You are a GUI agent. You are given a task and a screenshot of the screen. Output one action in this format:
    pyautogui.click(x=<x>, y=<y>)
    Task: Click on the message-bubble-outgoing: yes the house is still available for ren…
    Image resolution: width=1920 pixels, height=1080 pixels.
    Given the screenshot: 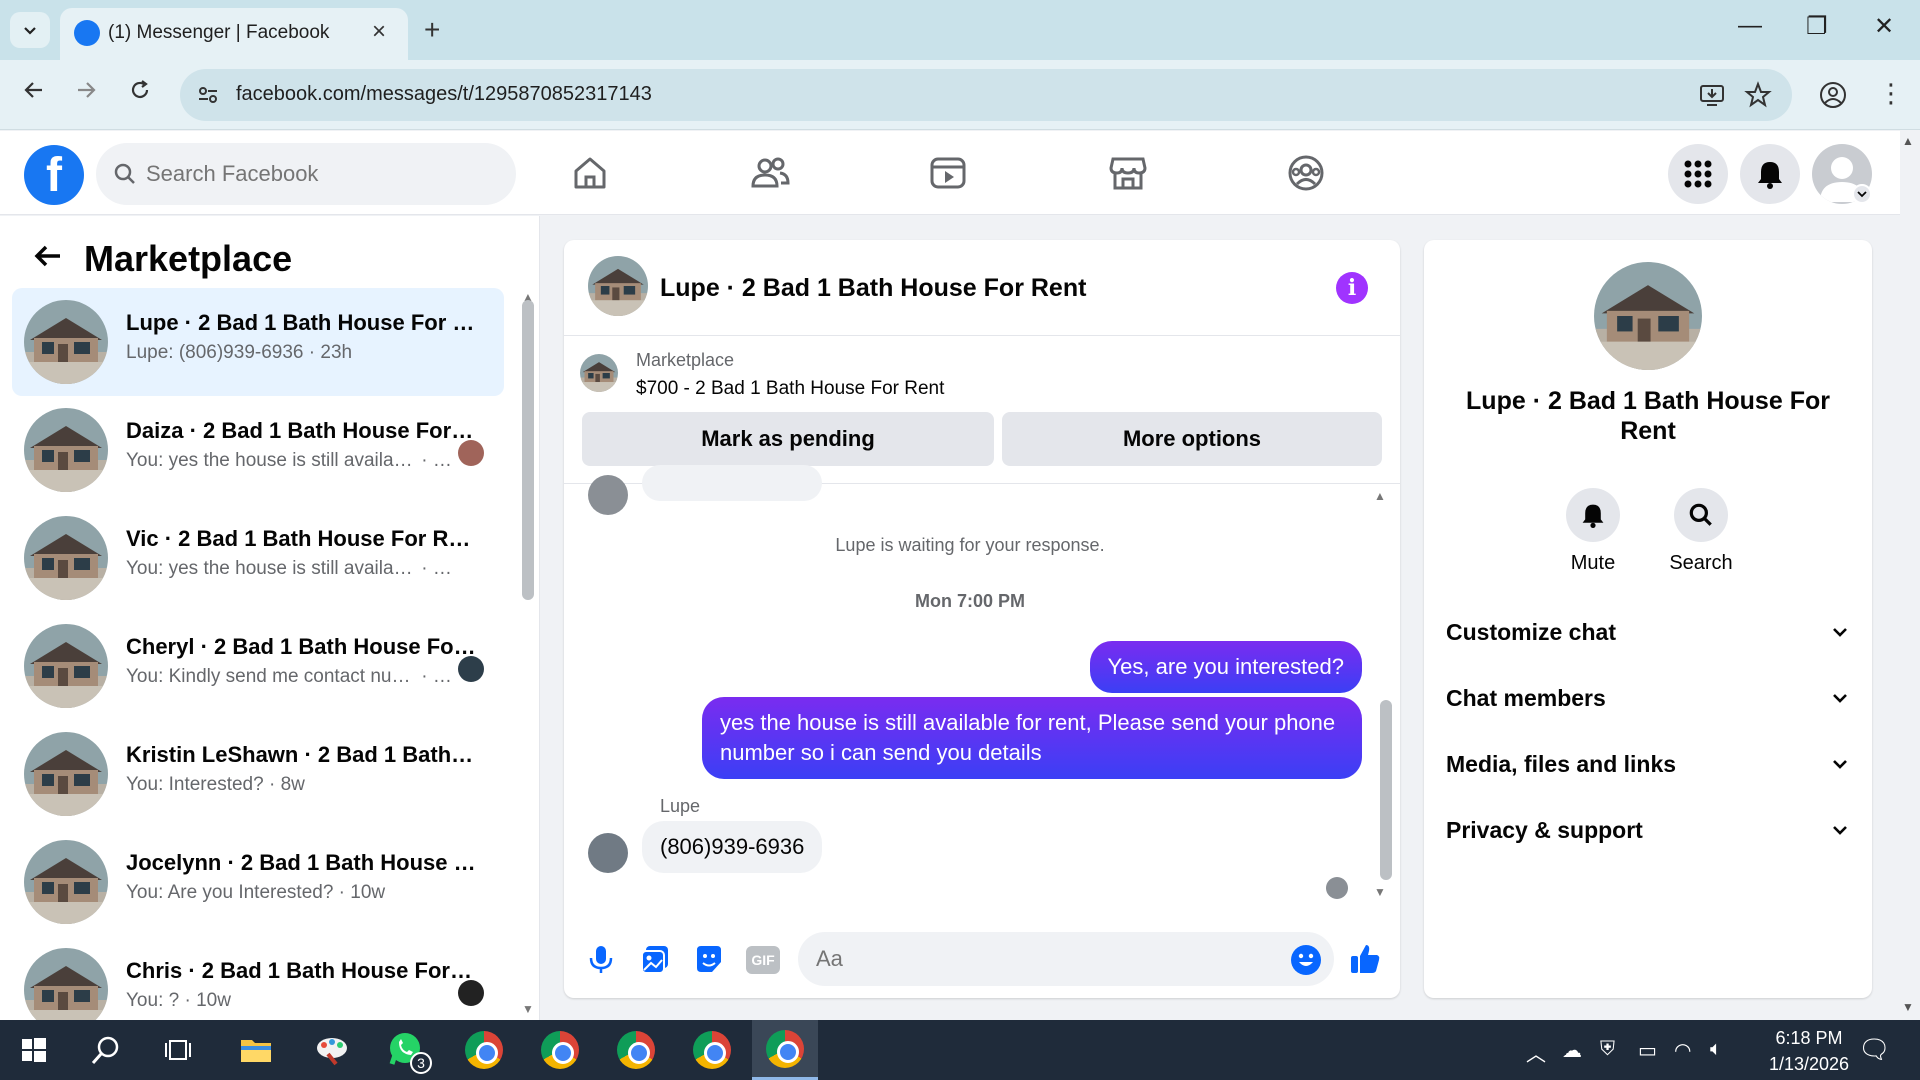 What is the action you would take?
    pyautogui.click(x=1032, y=738)
    